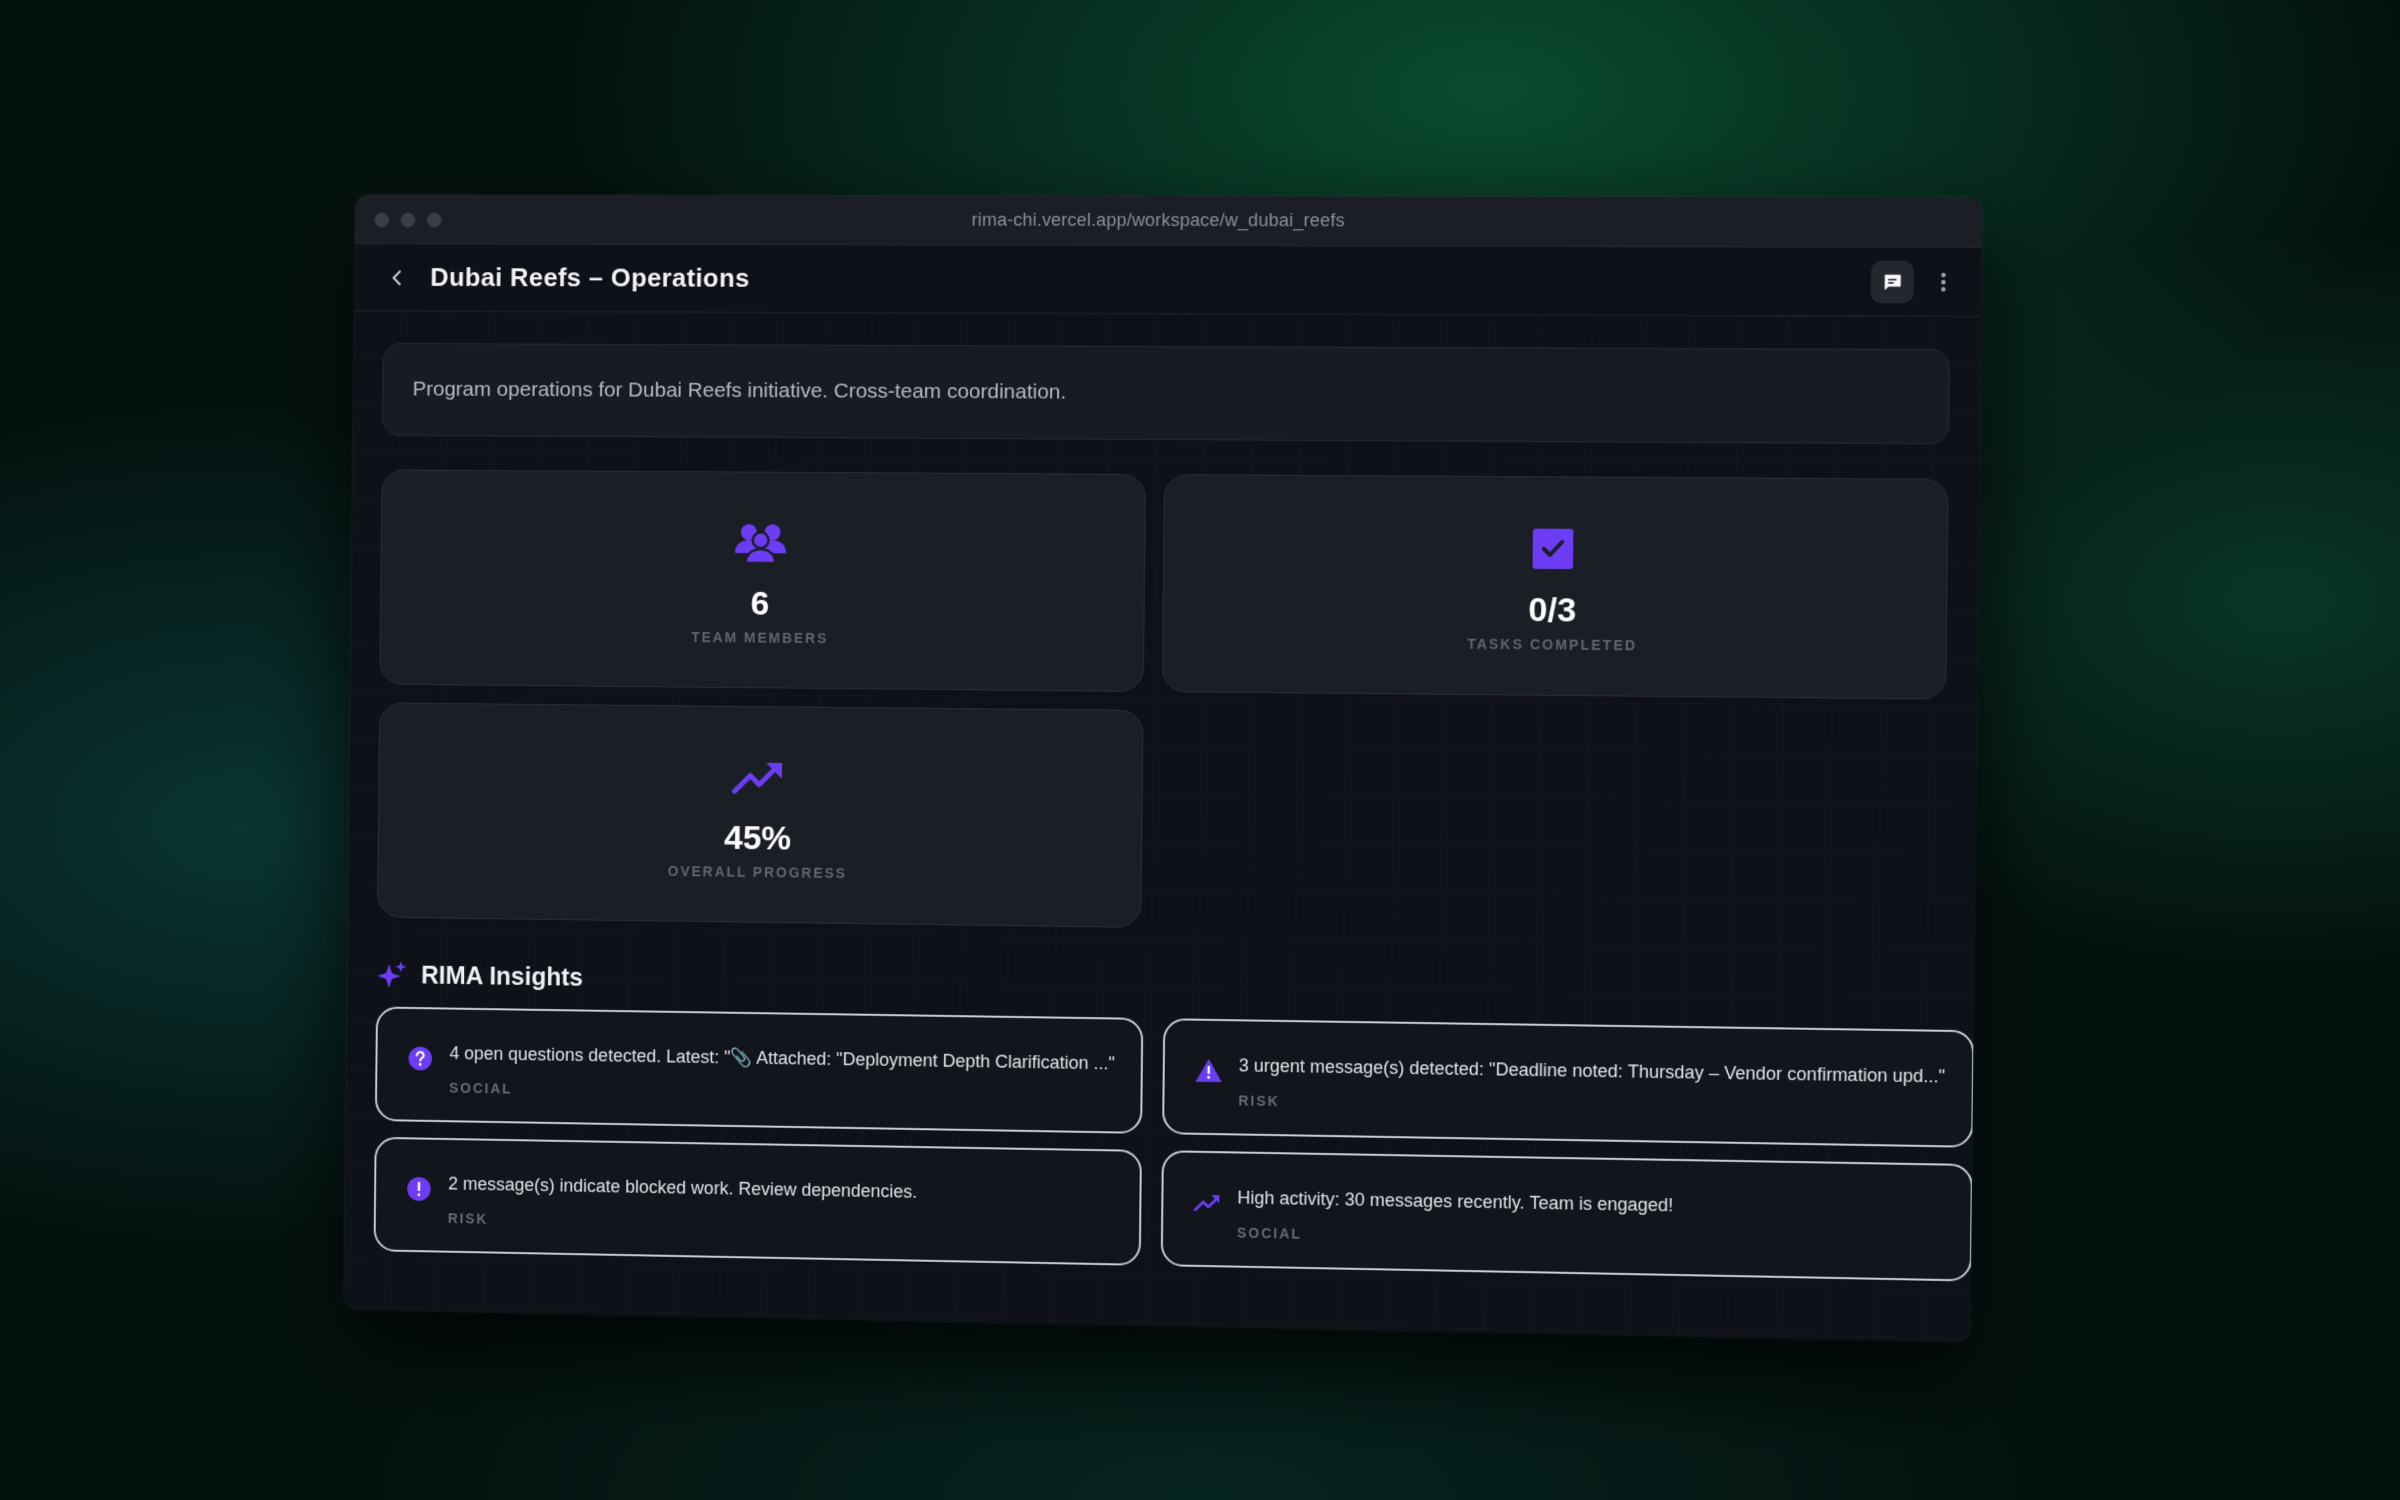 This screenshot has height=1500, width=2400. Describe the element at coordinates (1552, 610) in the screenshot. I see `stat-value: 0/3` at that location.